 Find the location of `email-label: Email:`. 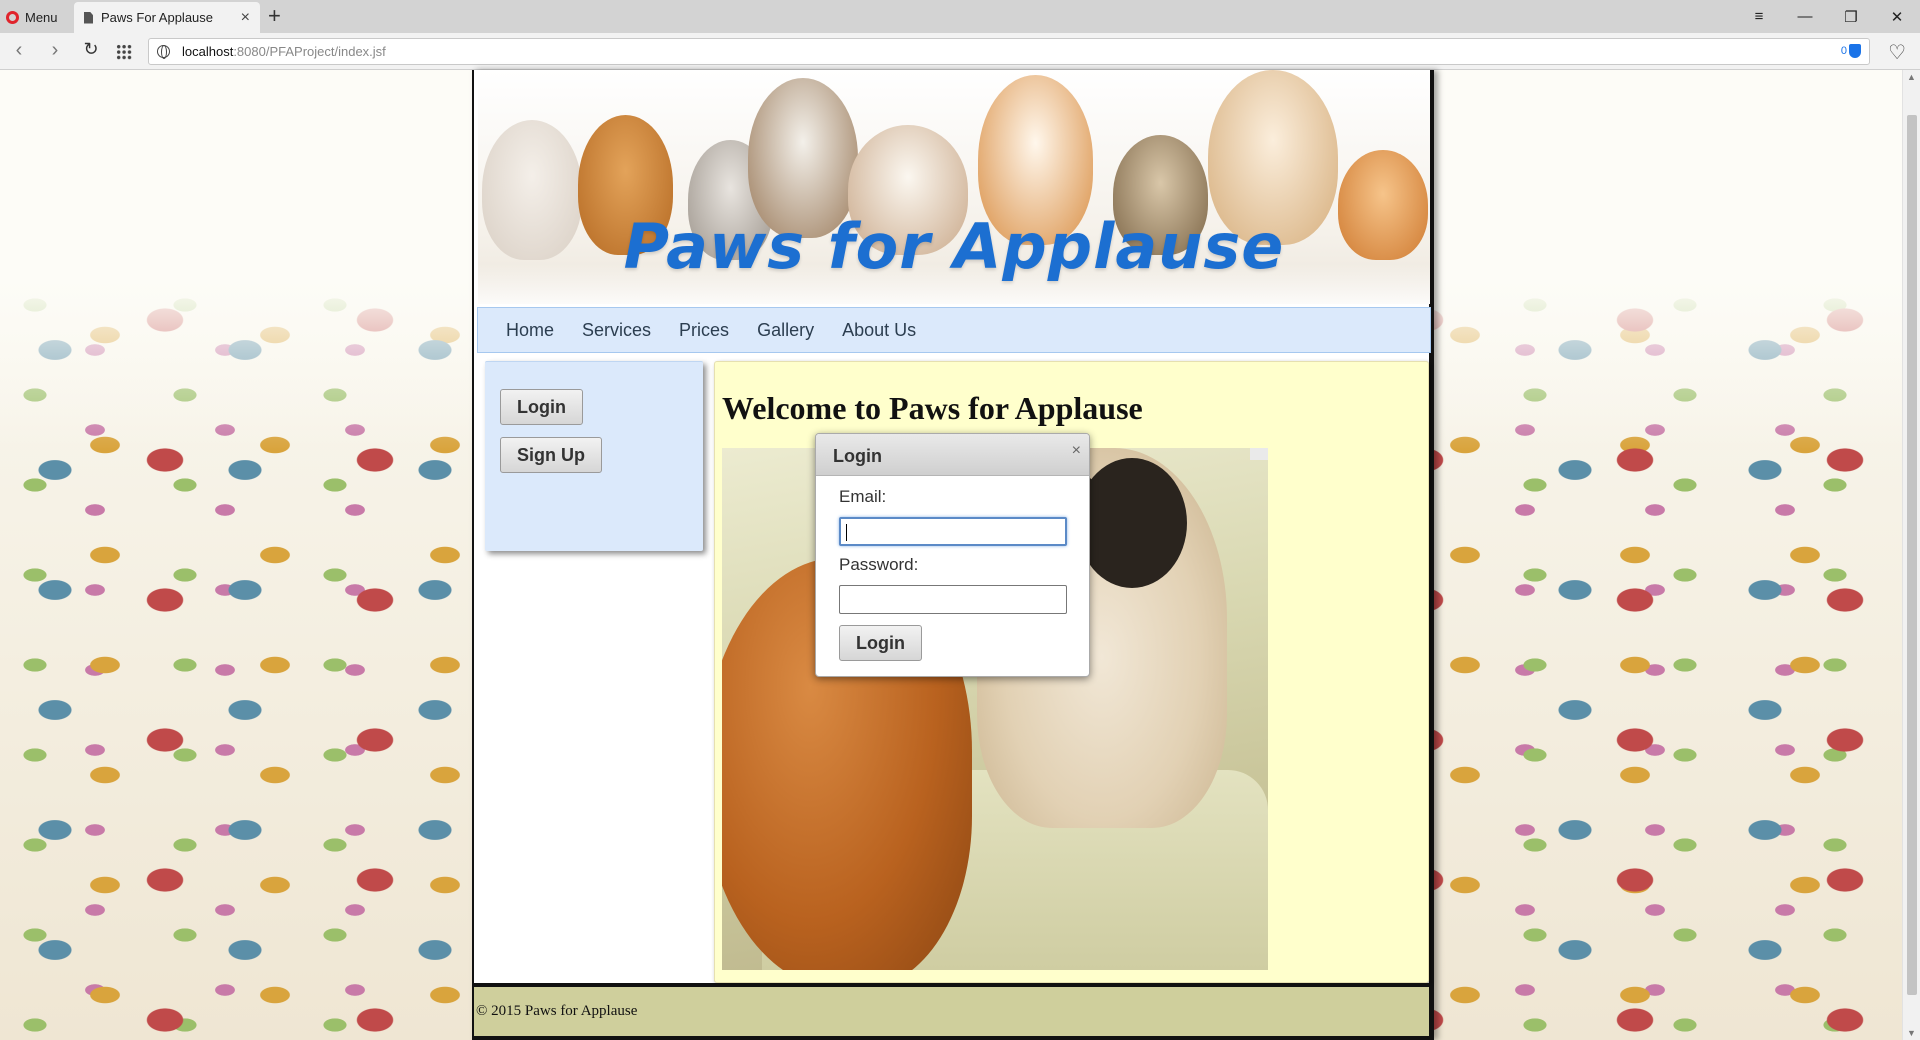

email-label: Email: is located at coordinates (863, 496).